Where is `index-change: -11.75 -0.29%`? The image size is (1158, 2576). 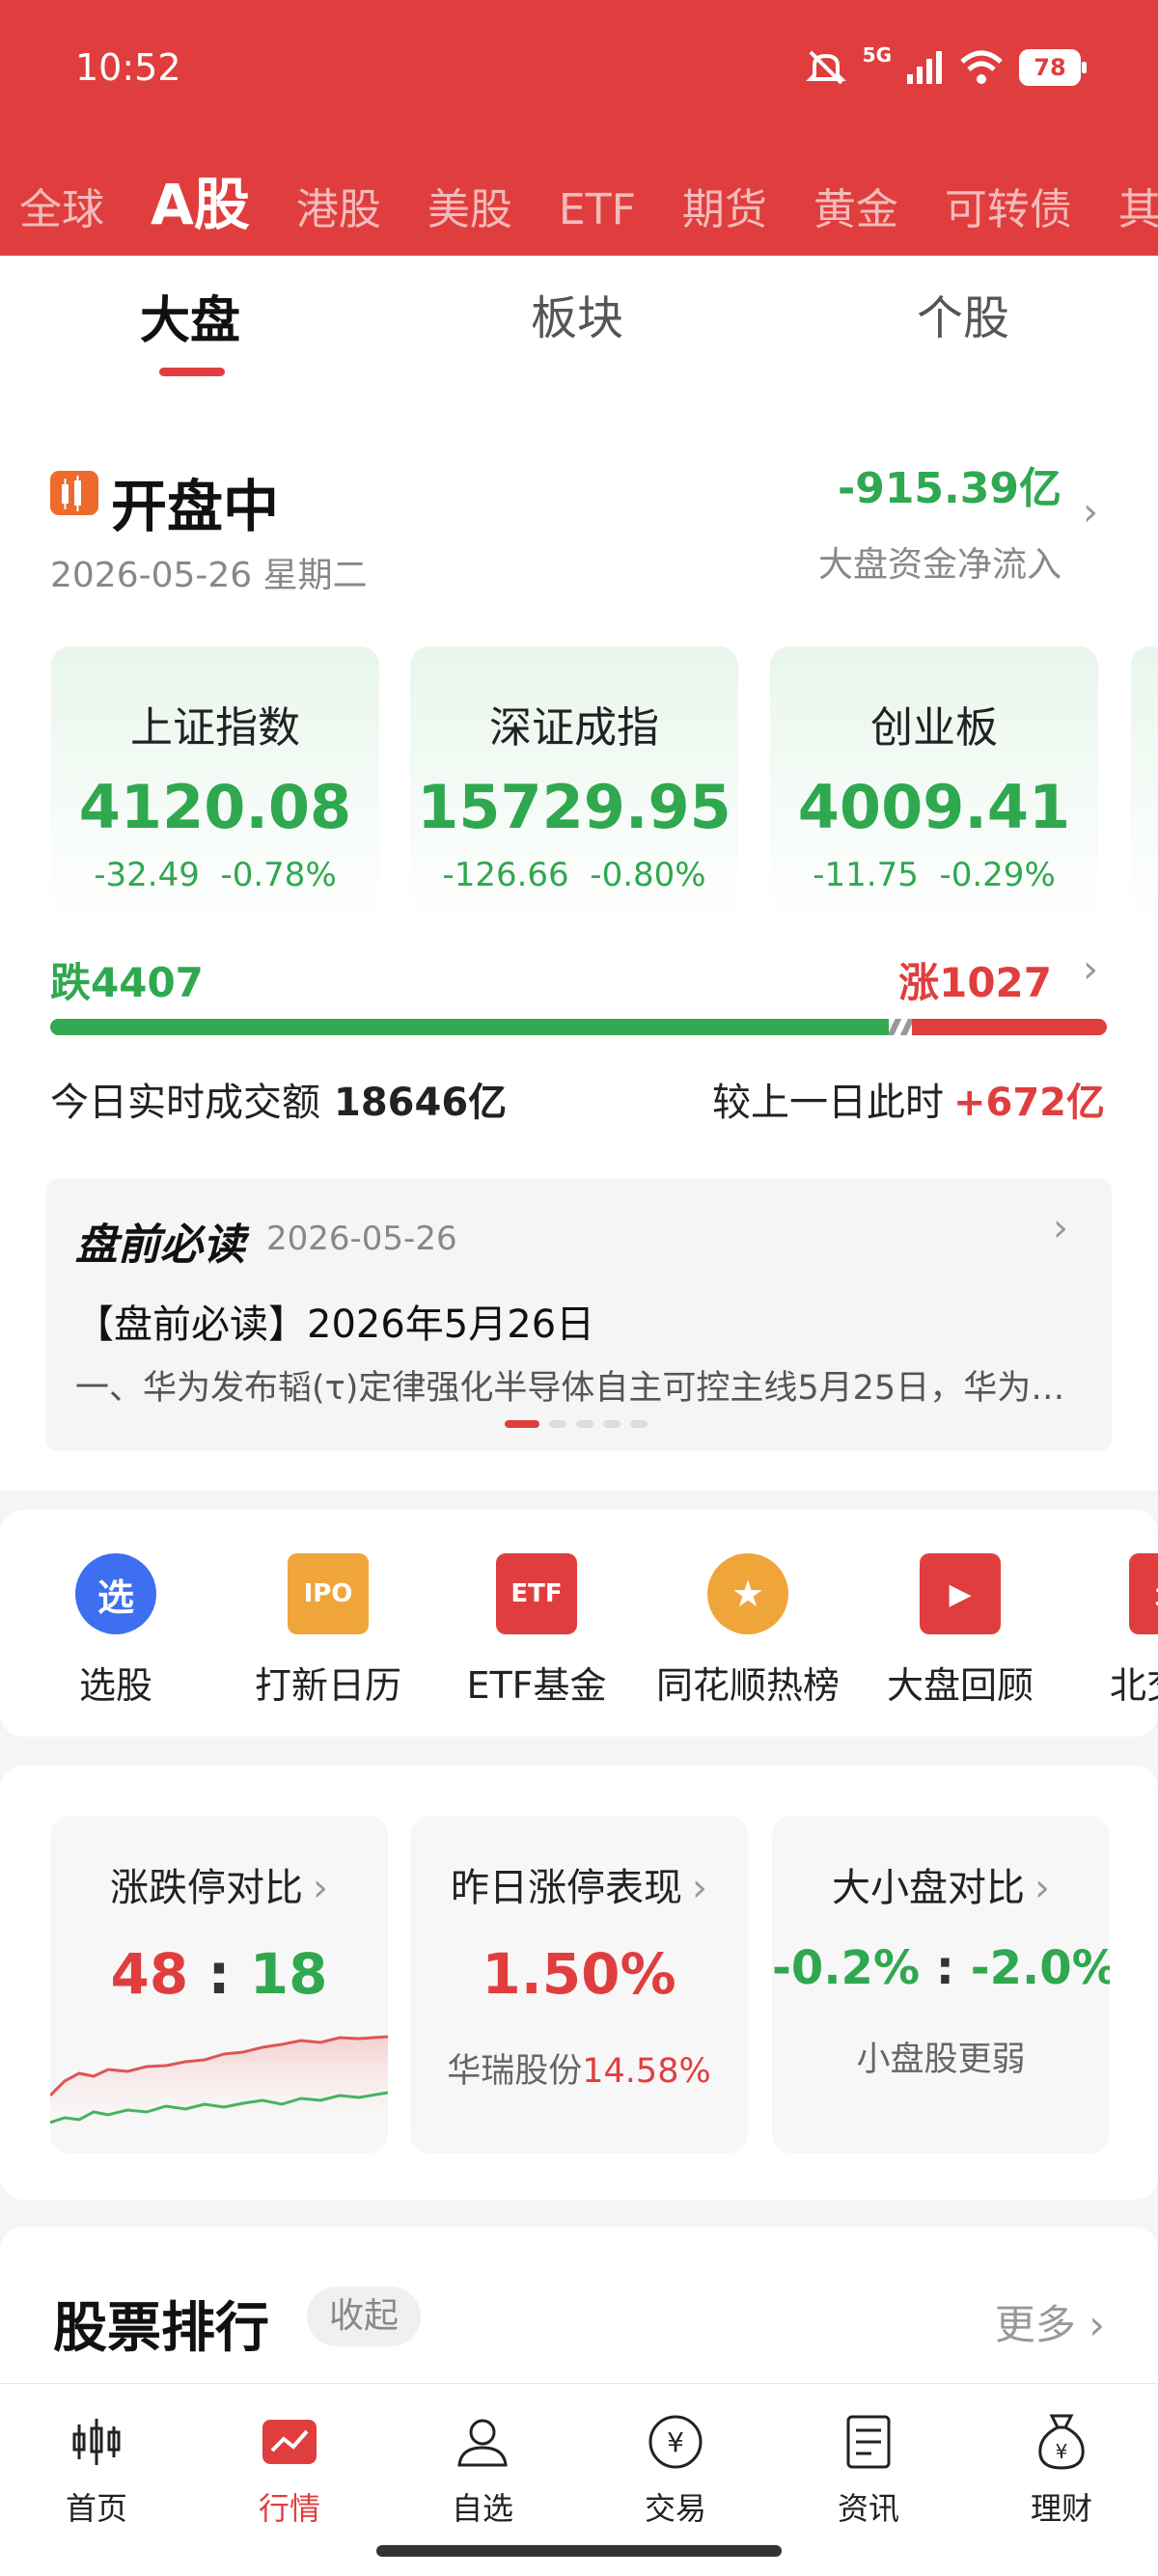 index-change: -11.75 -0.29% is located at coordinates (934, 875).